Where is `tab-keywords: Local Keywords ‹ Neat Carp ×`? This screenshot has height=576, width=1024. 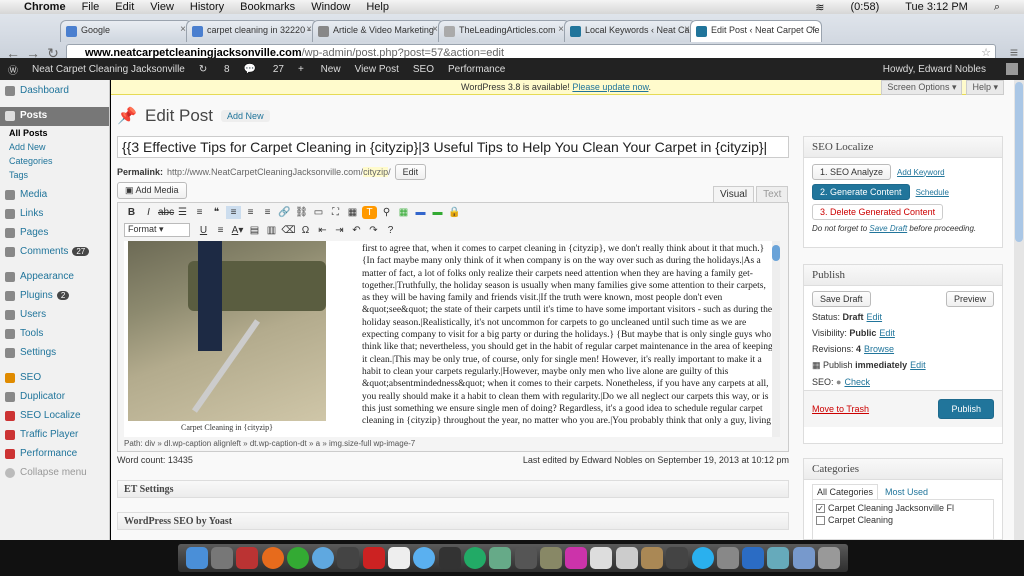
tab-keywords: Local Keywords ‹ Neat Carp × is located at coordinates (630, 31).